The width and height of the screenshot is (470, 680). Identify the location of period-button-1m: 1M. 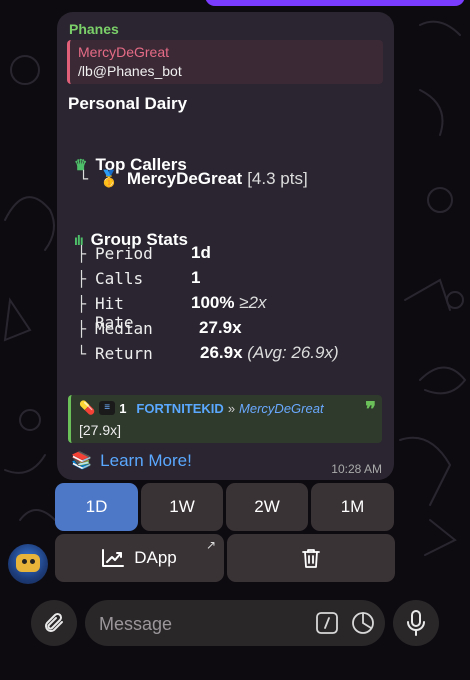
(352, 507).